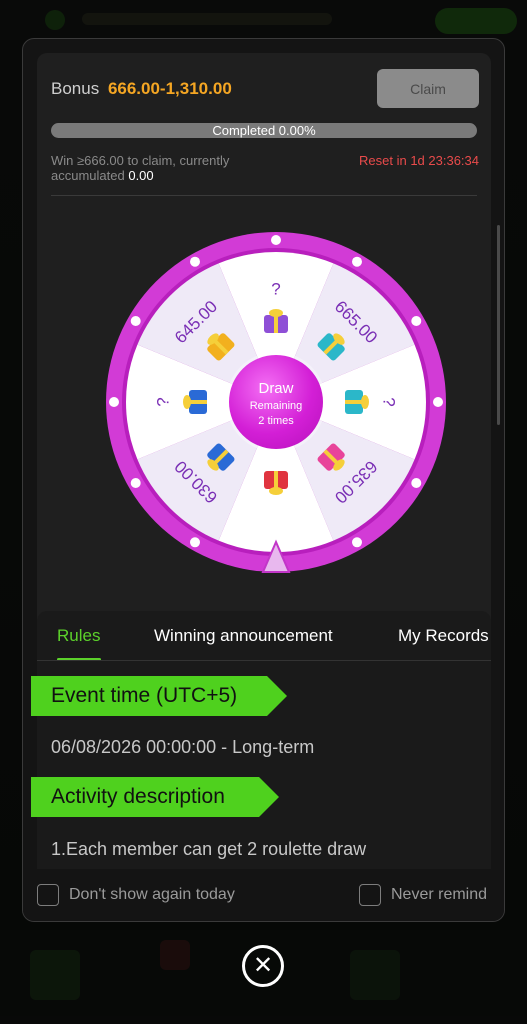 The width and height of the screenshot is (527, 1024). I want to click on tab-bar: Rules Winning announcement My Records, so click(264, 636).